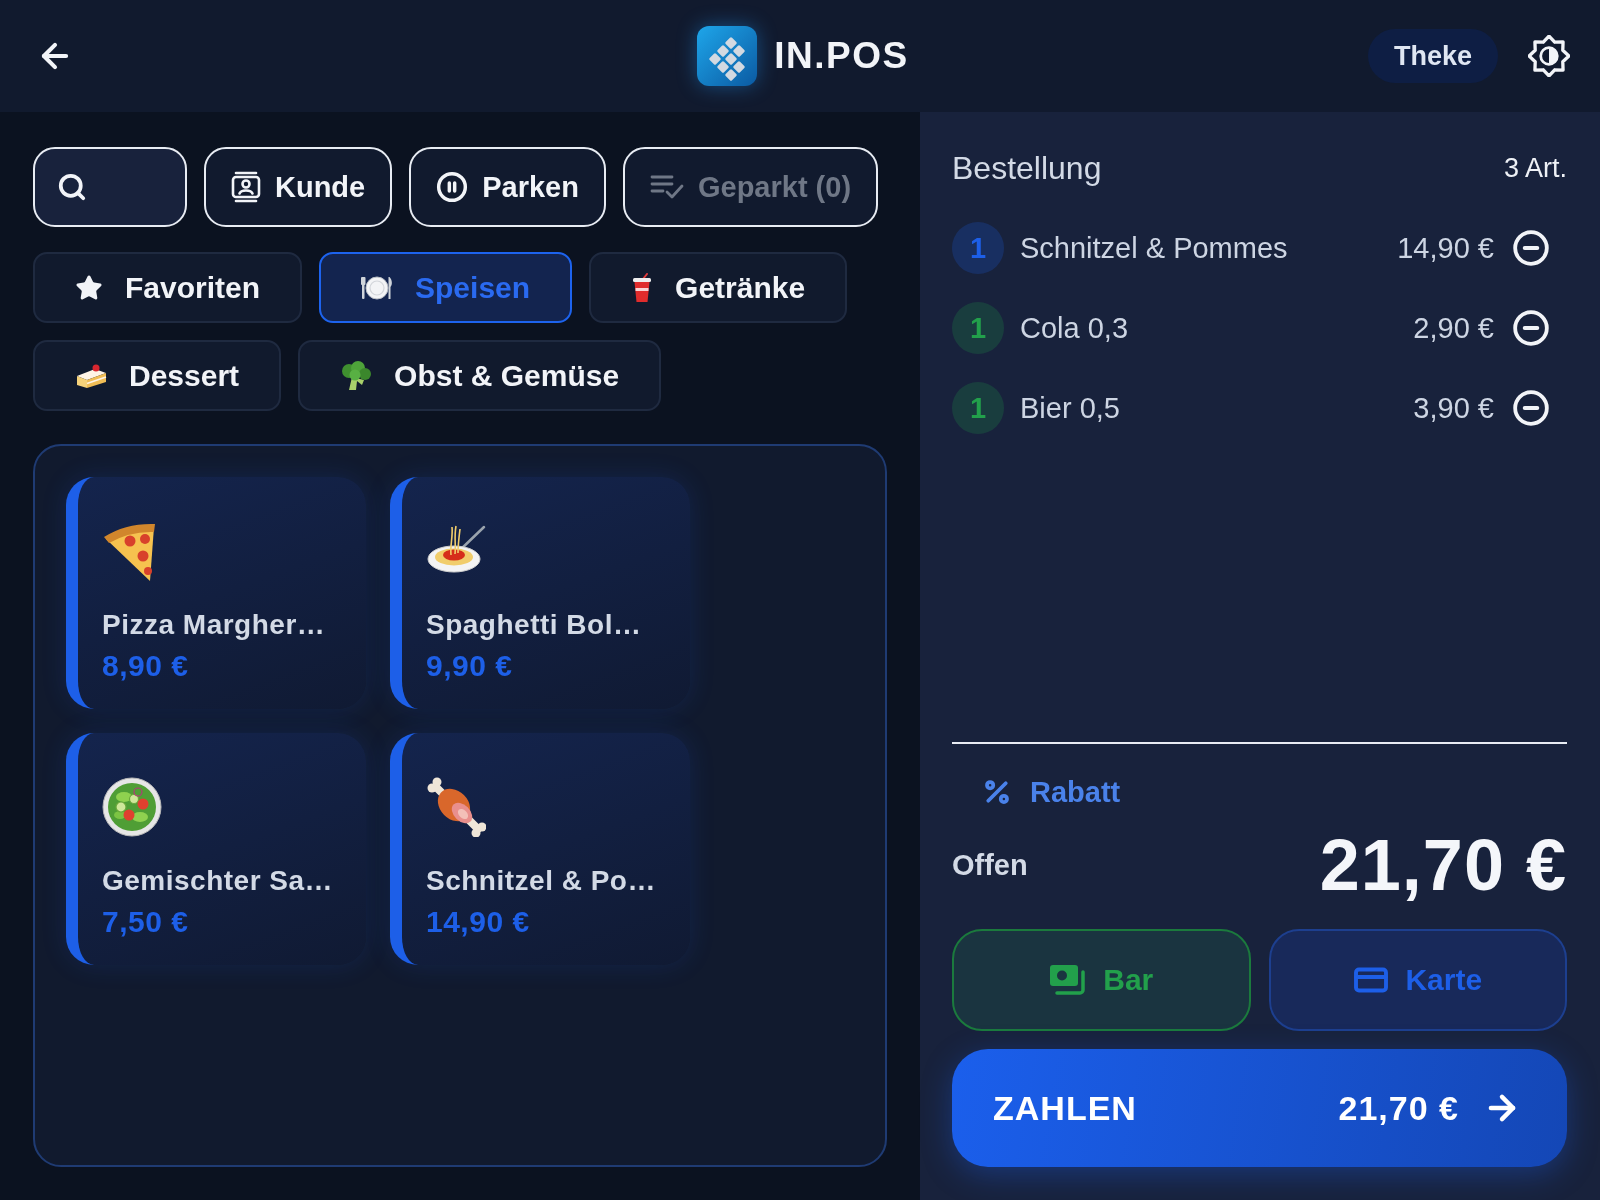 Image resolution: width=1600 pixels, height=1200 pixels. I want to click on category-tab: Obst & Gemüse, so click(480, 375).